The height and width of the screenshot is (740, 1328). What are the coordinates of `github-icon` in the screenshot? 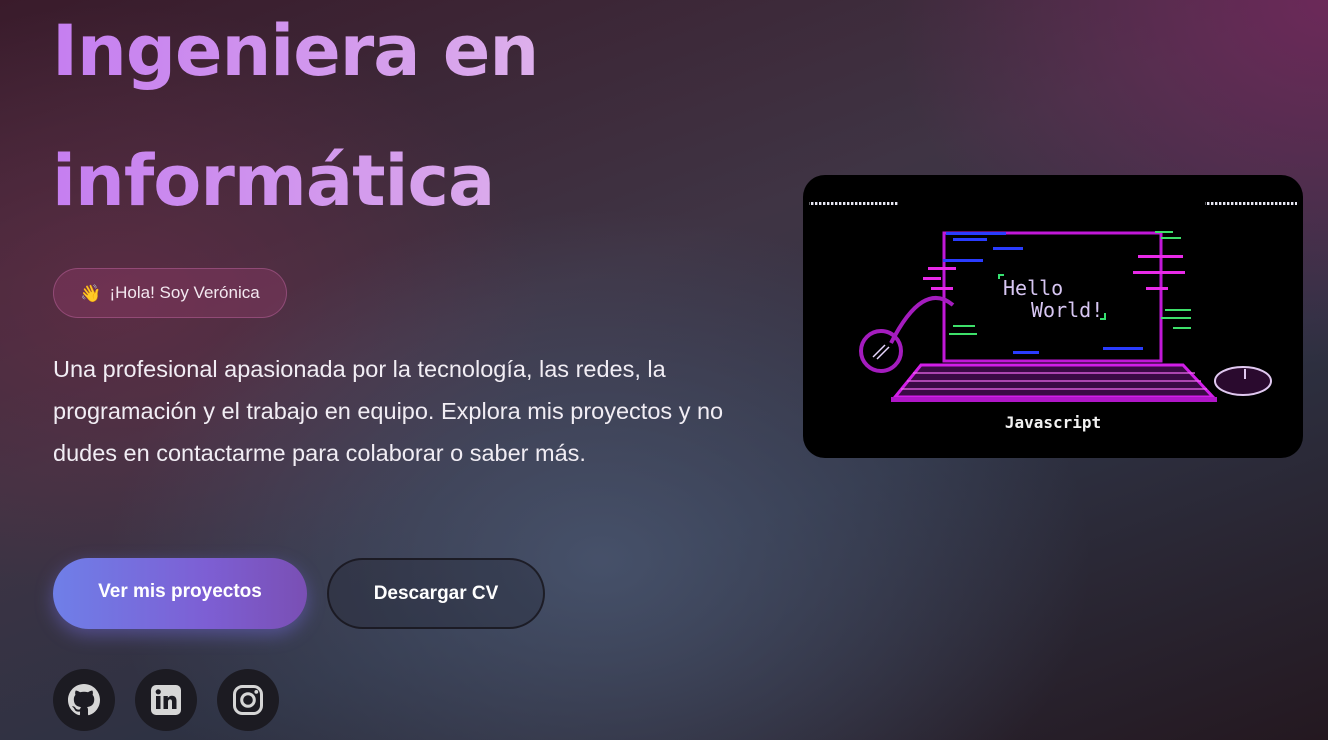 It's located at (84, 700).